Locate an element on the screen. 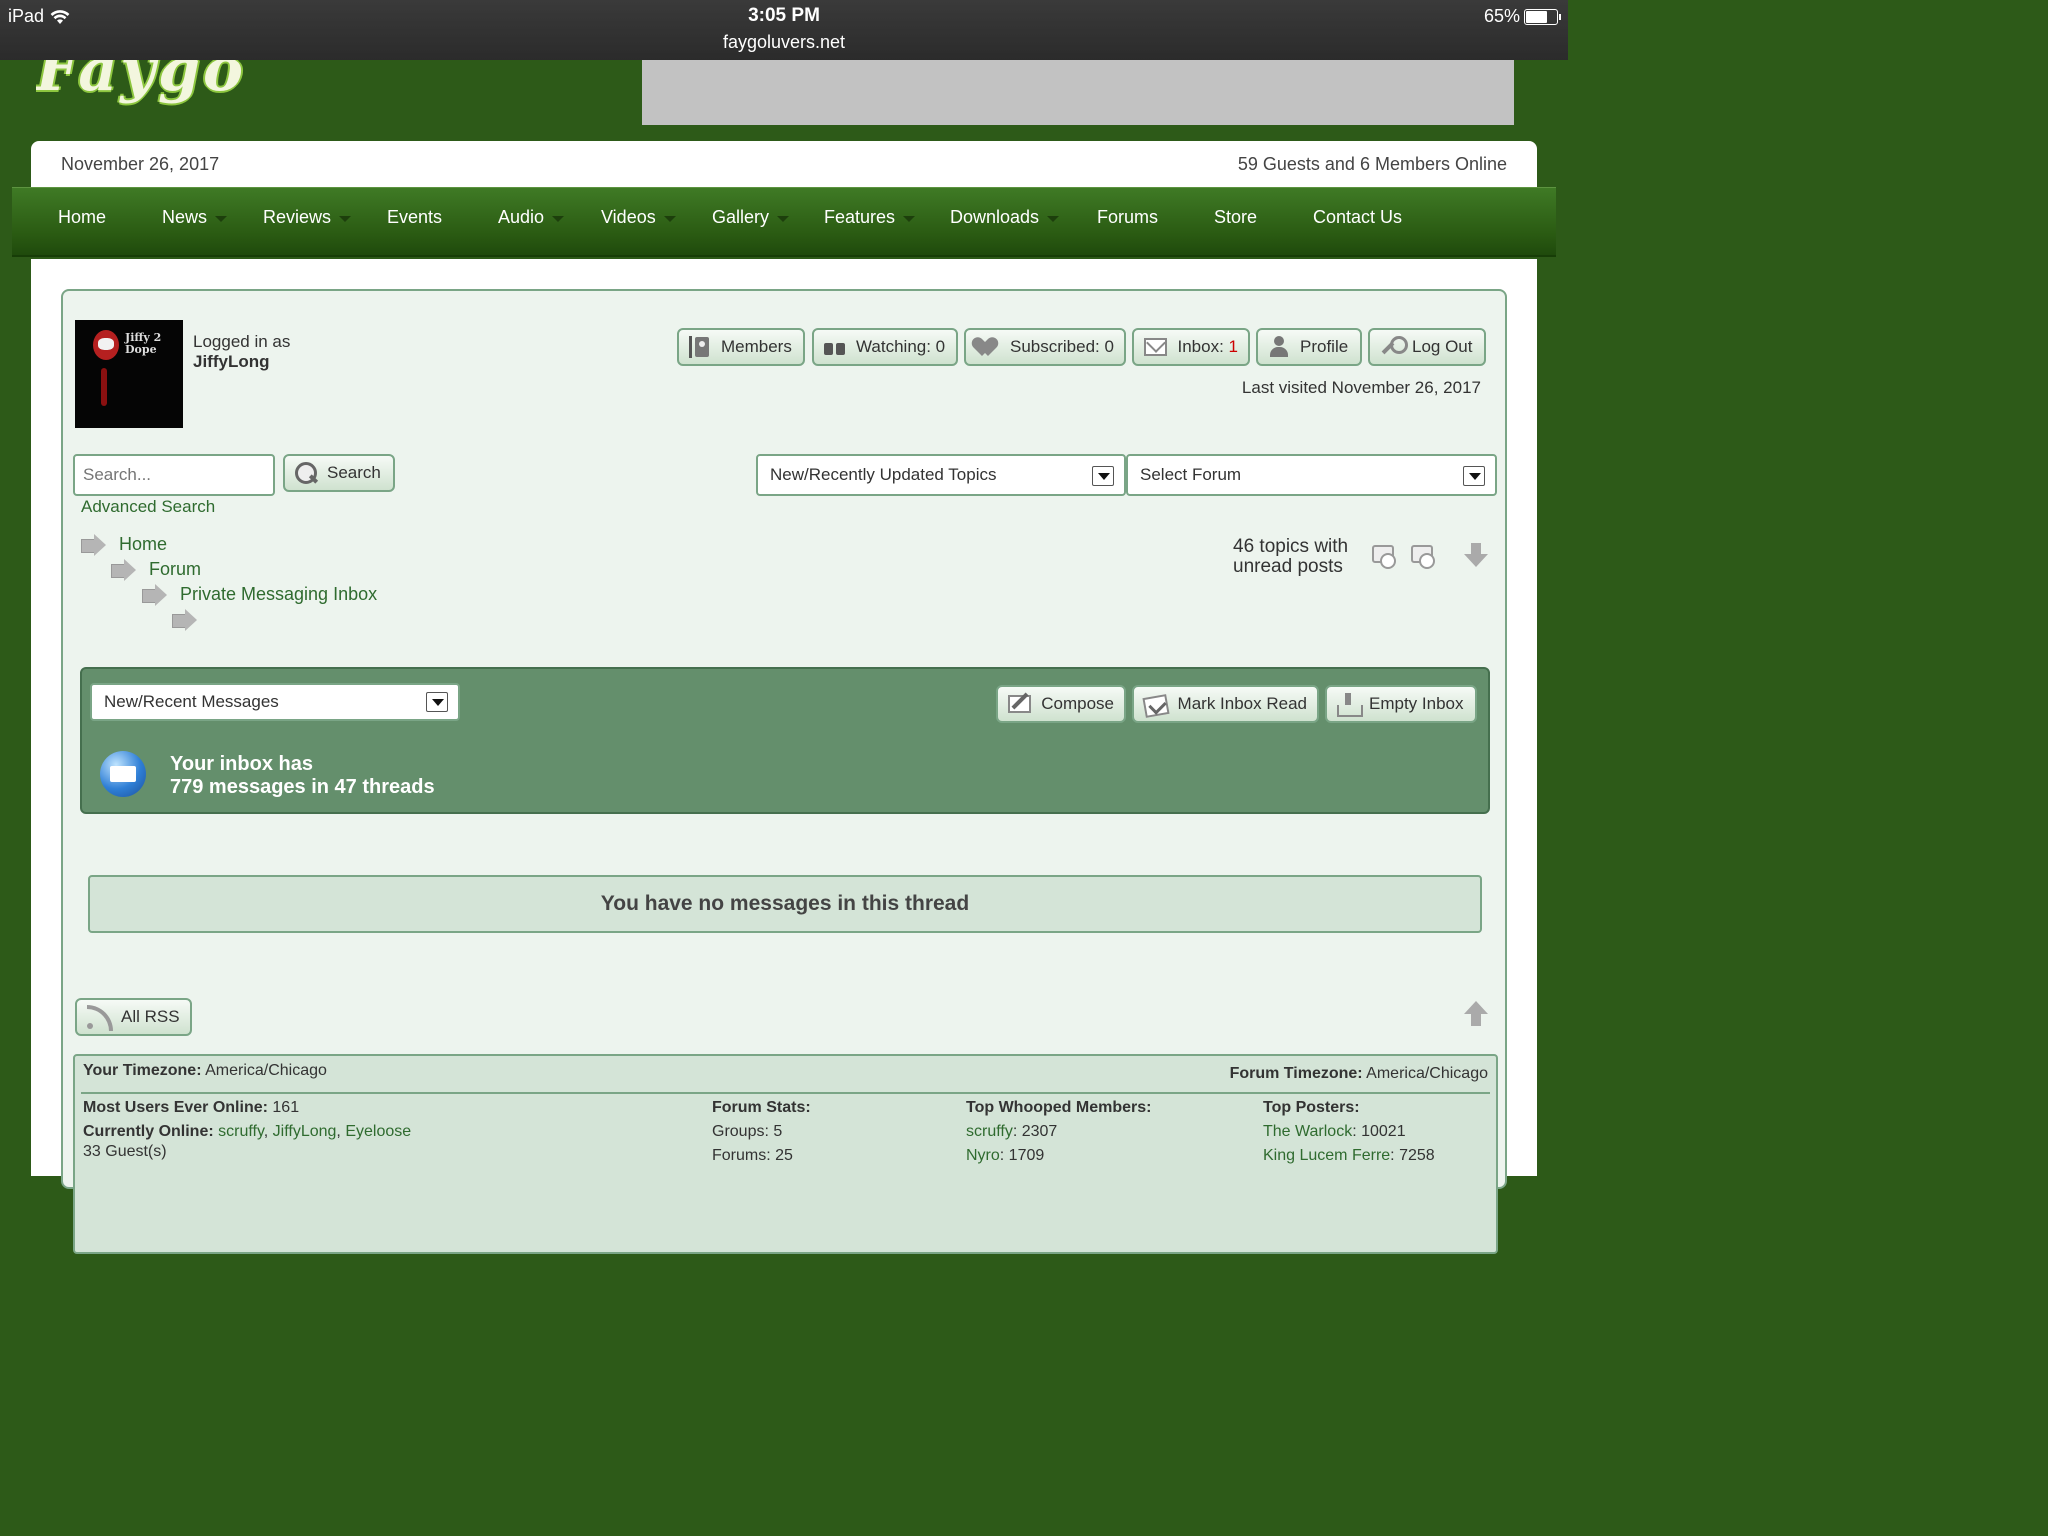 The height and width of the screenshot is (1536, 2048). nav-item-gallery: Gallery is located at coordinates (768, 217).